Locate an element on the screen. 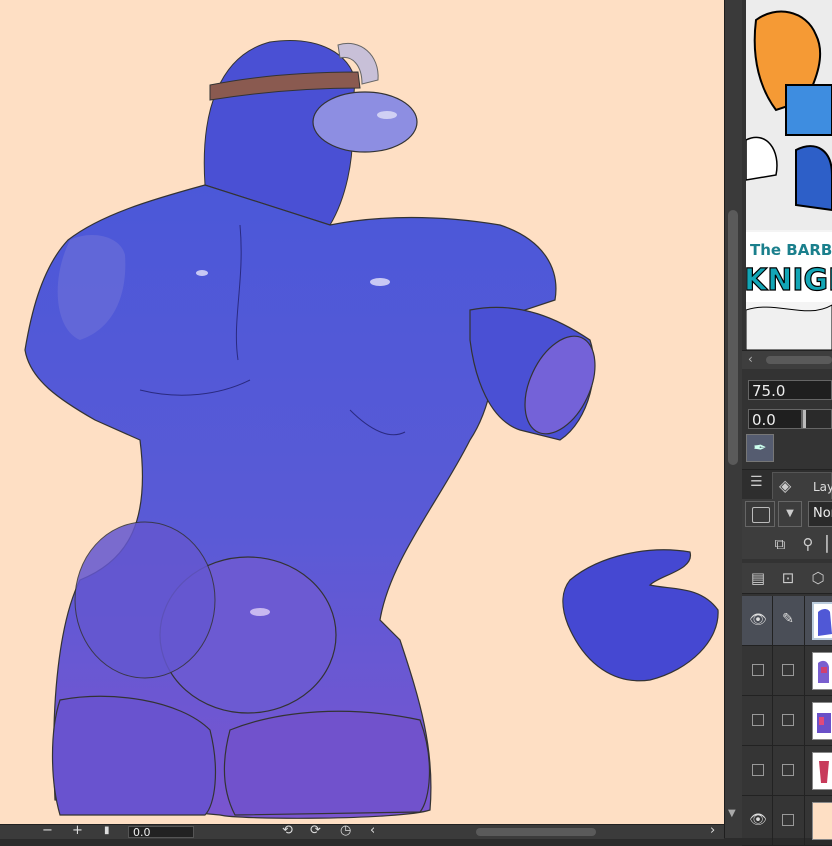  navigator-zoom-field: 75.0 is located at coordinates (790, 390).